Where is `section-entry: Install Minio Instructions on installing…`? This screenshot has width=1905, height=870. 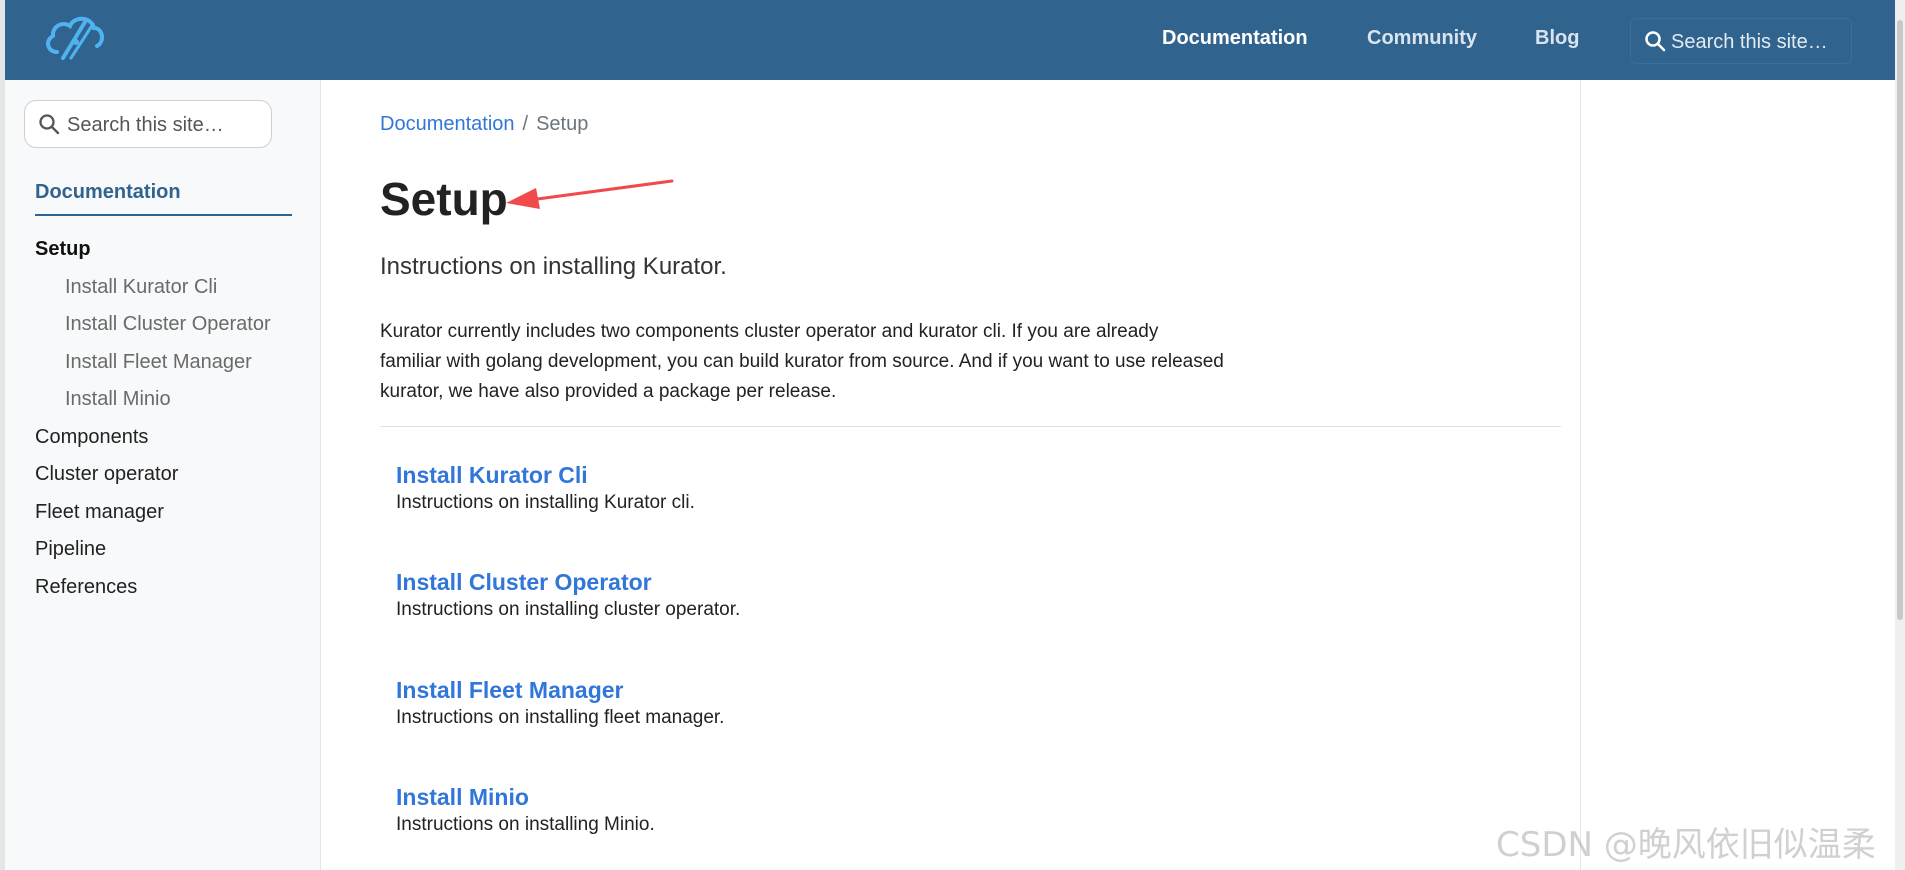 section-entry: Install Minio Instructions on installing… is located at coordinates (525, 810).